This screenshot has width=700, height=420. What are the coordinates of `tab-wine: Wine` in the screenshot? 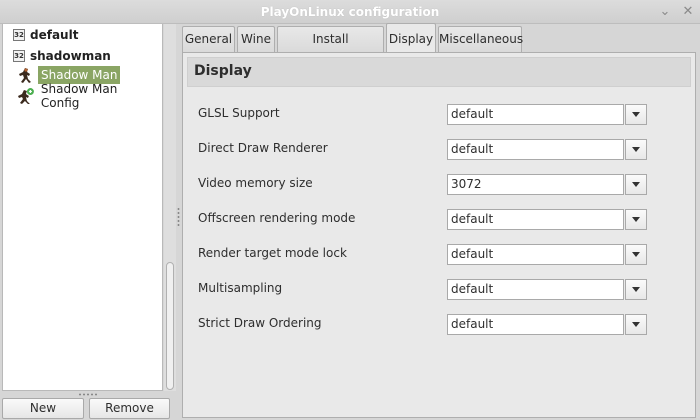 It's located at (256, 39).